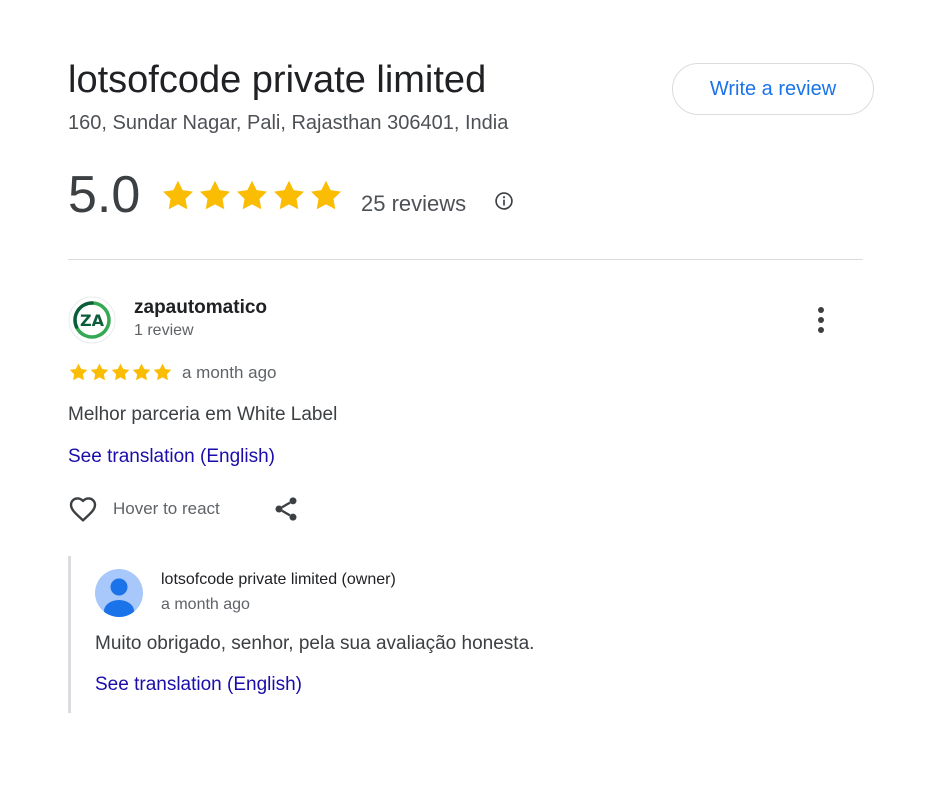  What do you see at coordinates (205, 604) in the screenshot?
I see `owner-reply-time: a month ago` at bounding box center [205, 604].